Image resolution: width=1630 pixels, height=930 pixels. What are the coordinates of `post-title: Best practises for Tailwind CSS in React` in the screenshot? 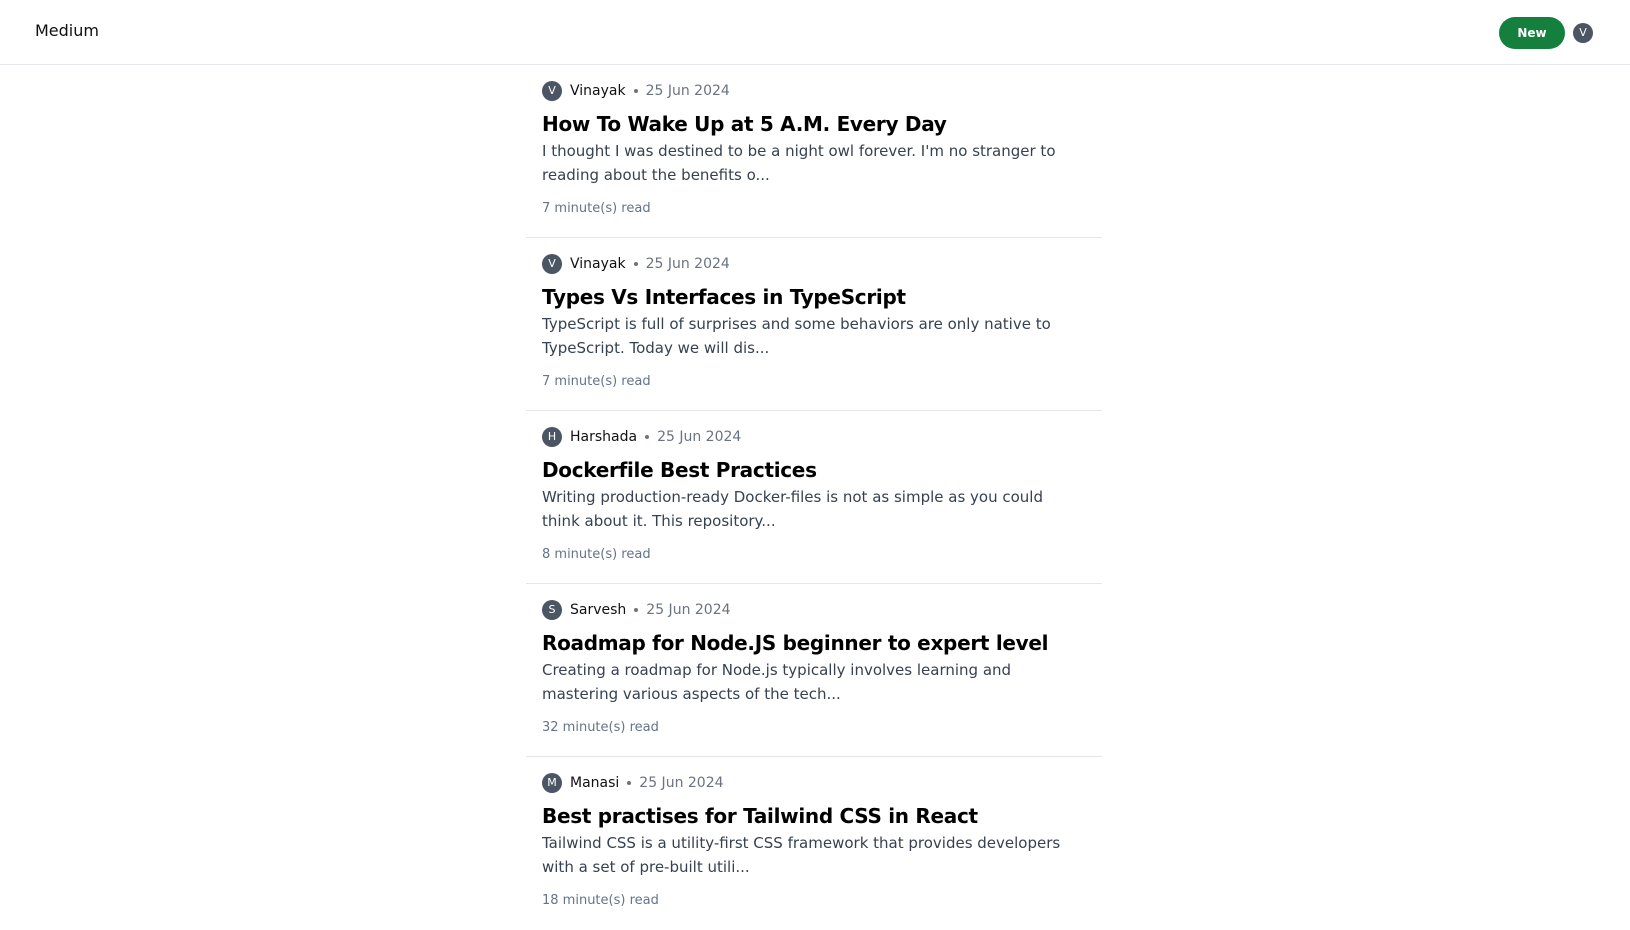 It's located at (814, 816).